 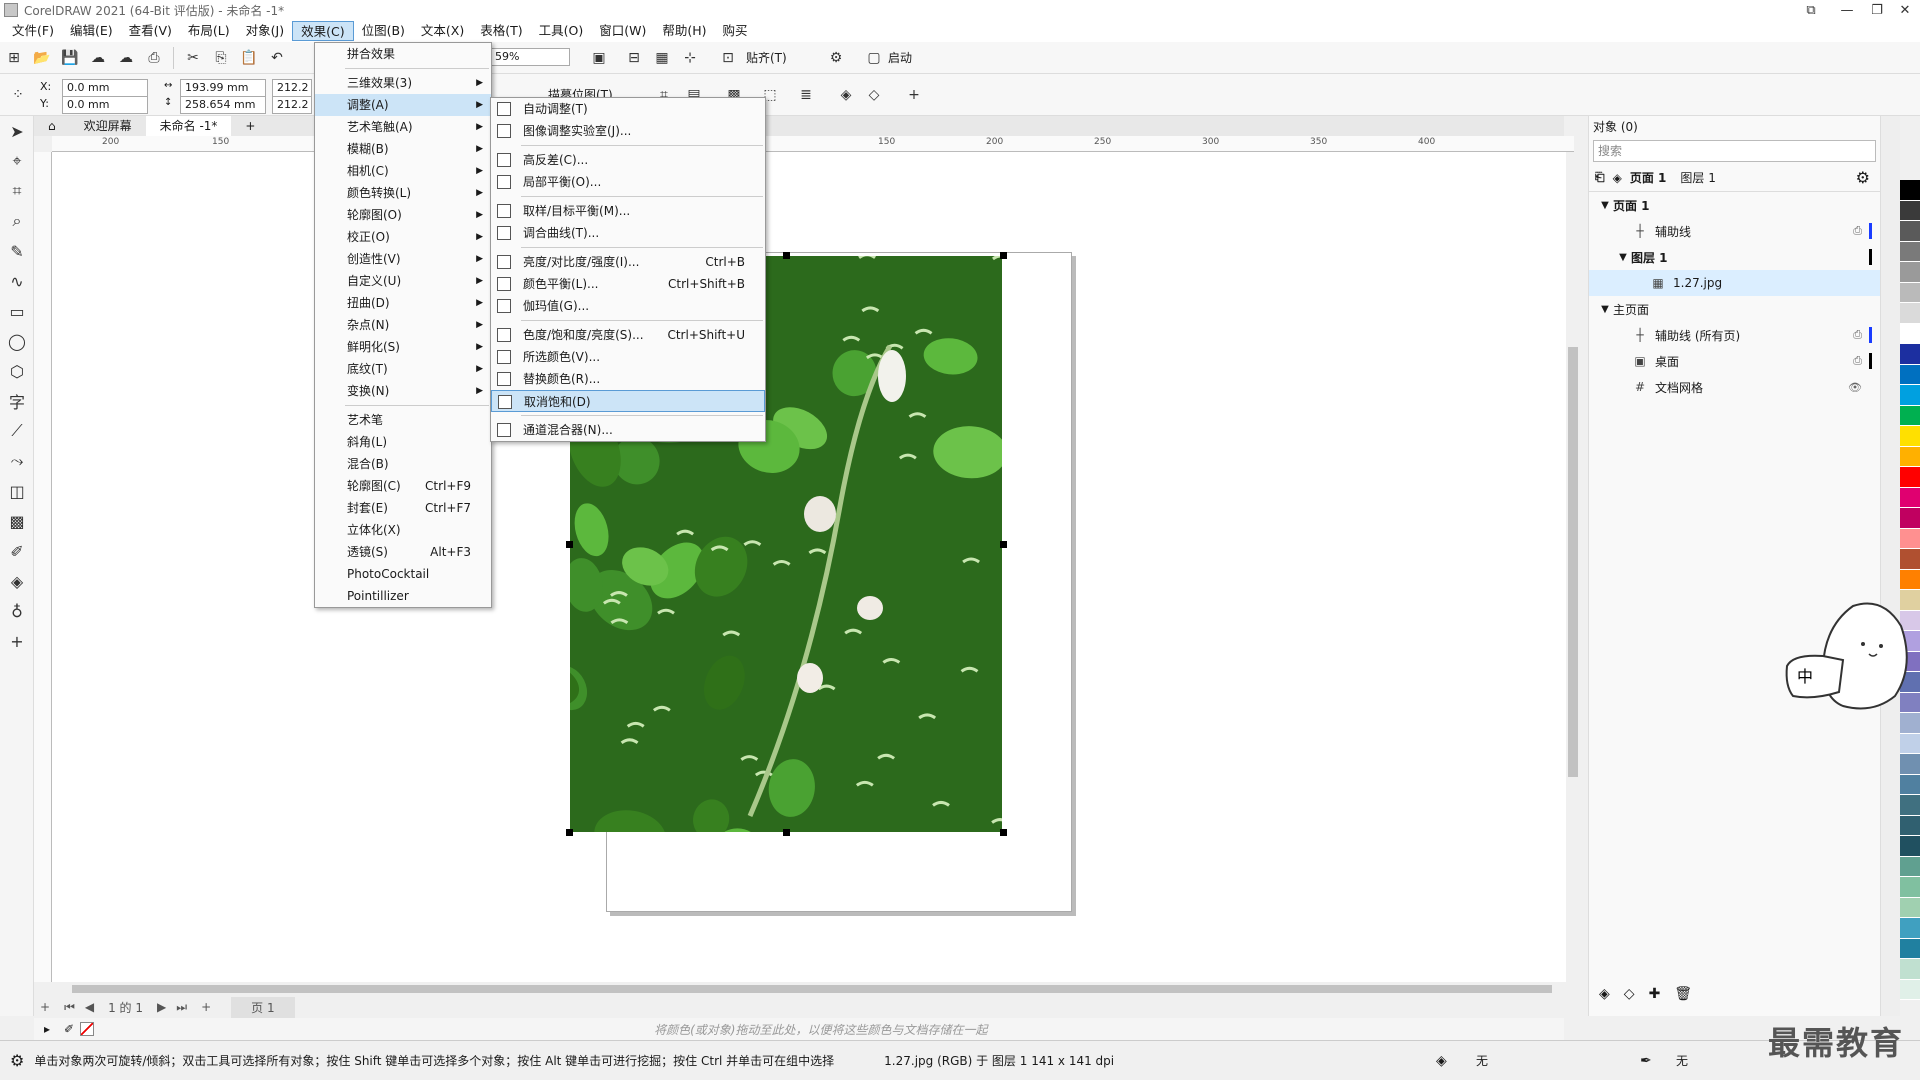 I want to click on delete-icon: 🗑, so click(x=1683, y=994).